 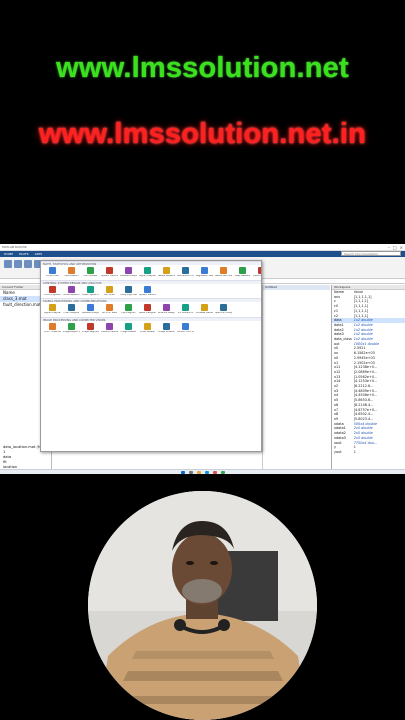 I want to click on app-tile: Distribution Fitter, so click(x=185, y=272).